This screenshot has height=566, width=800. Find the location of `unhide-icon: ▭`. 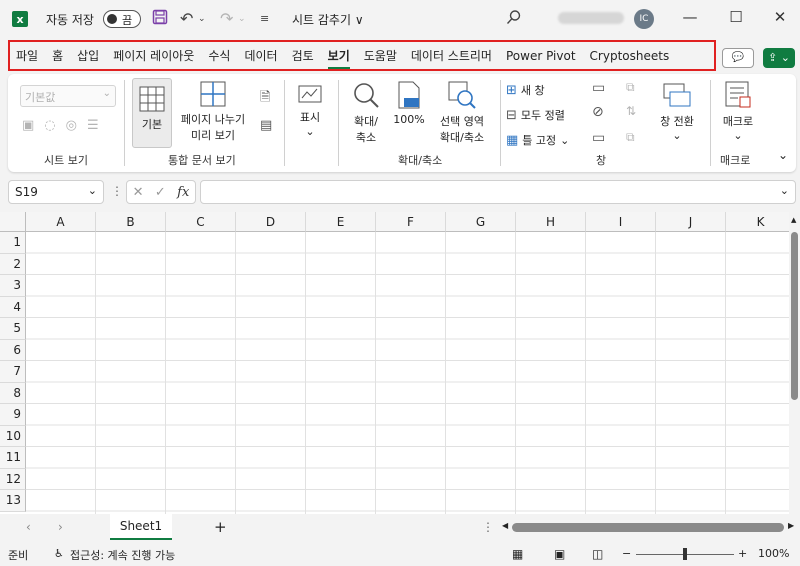

unhide-icon: ▭ is located at coordinates (598, 138).